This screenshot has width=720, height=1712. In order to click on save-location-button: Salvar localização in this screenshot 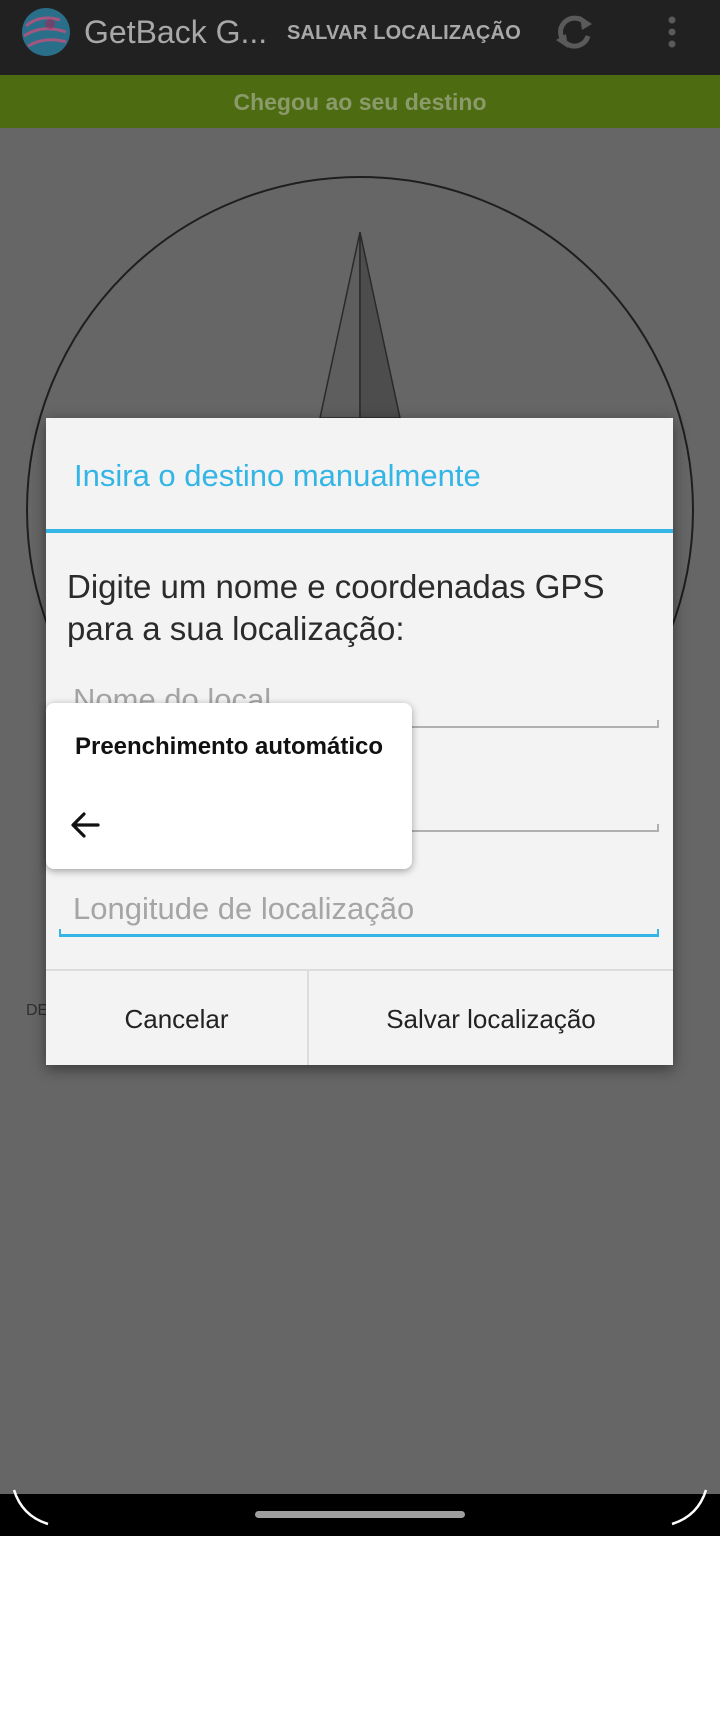, I will do `click(491, 1018)`.